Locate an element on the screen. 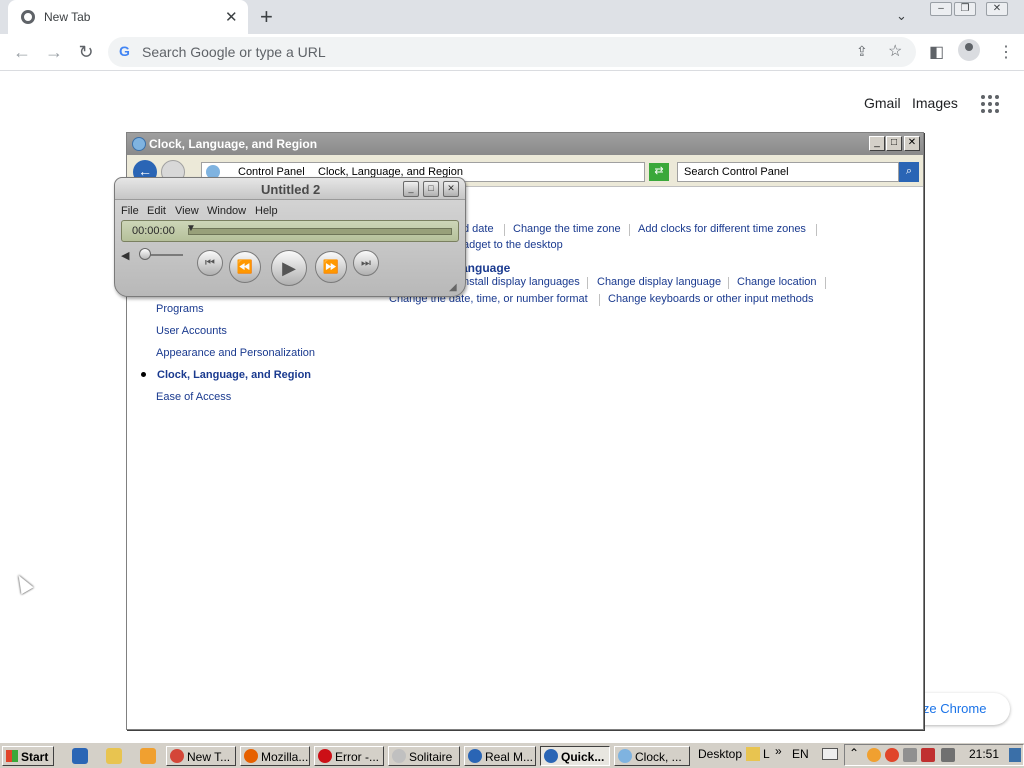 This screenshot has height=768, width=1024. volume-knob is located at coordinates (145, 254).